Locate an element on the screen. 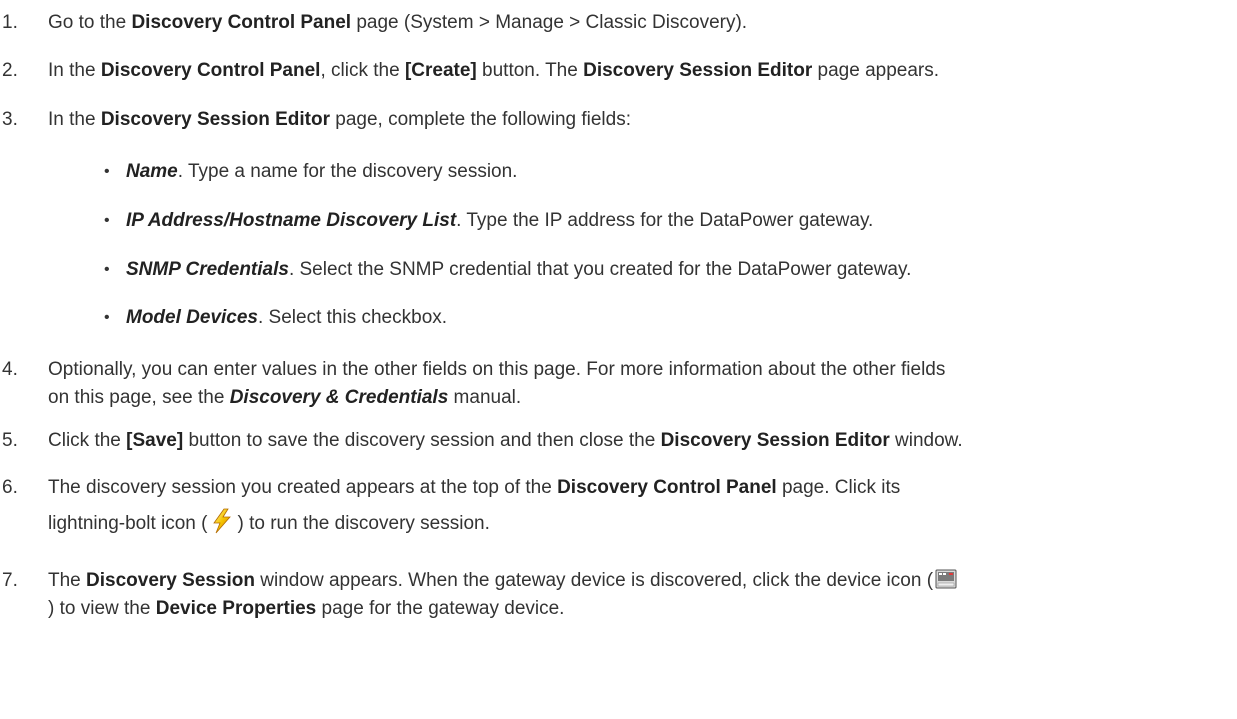 The image size is (1237, 719). step-number: 6. is located at coordinates (10, 487).